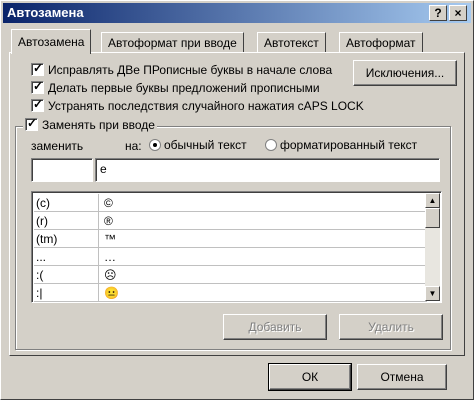 The width and height of the screenshot is (474, 400). What do you see at coordinates (230, 221) in the screenshot?
I see `list-item: (r) ®` at bounding box center [230, 221].